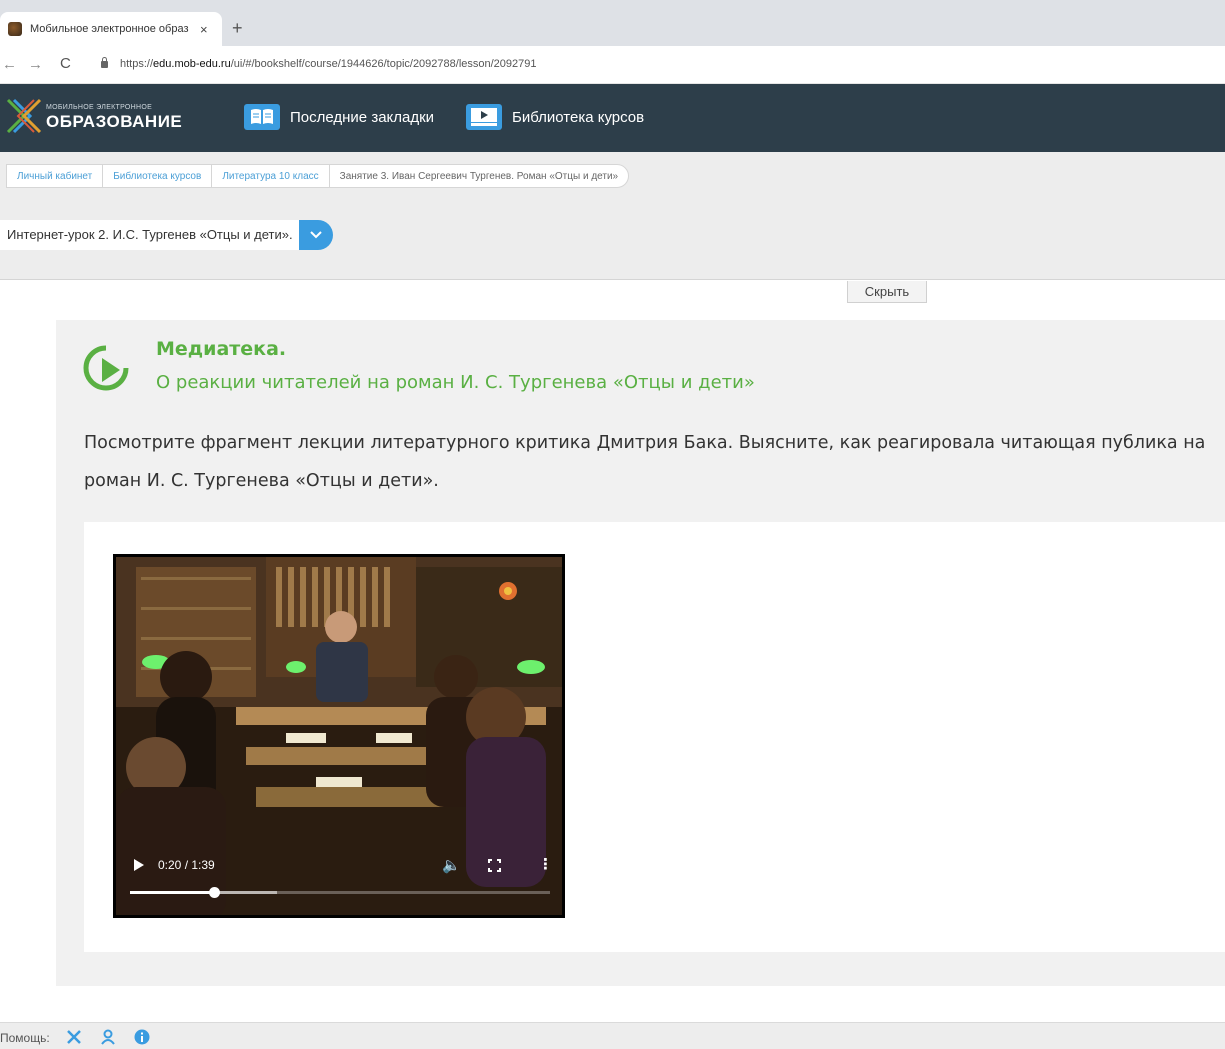 This screenshot has height=1049, width=1225. What do you see at coordinates (315, 235) in the screenshot?
I see `chevron-down-icon` at bounding box center [315, 235].